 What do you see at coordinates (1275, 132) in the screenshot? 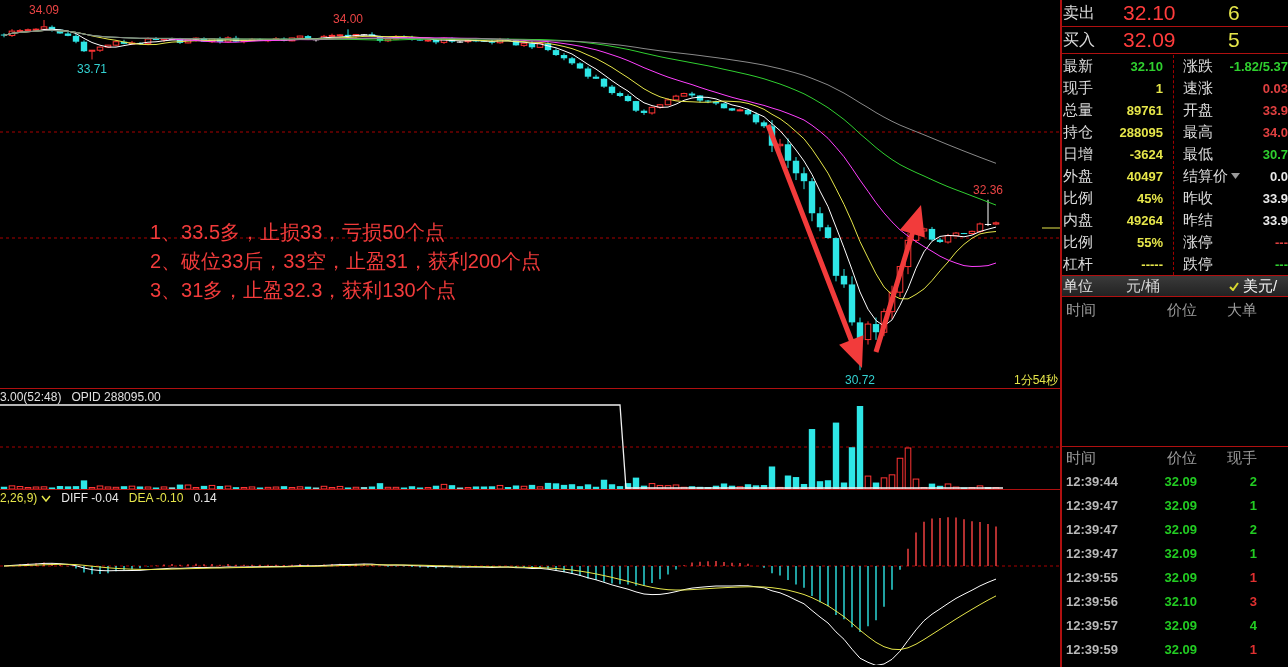
I see `quote-value: 34.0` at bounding box center [1275, 132].